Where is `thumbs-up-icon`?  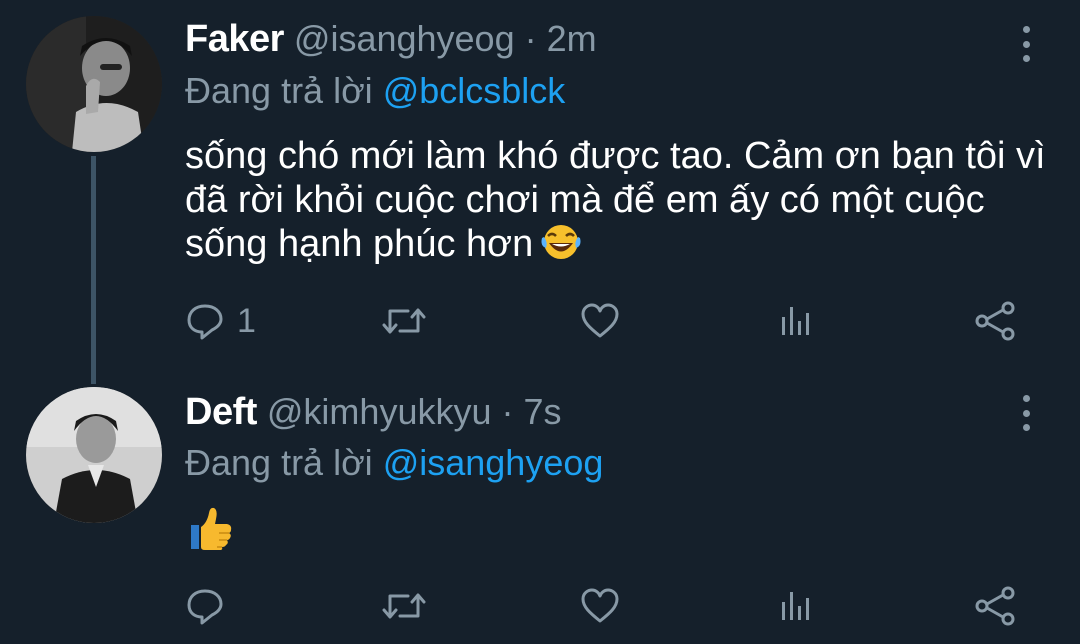
thumbs-up-icon is located at coordinates (210, 533).